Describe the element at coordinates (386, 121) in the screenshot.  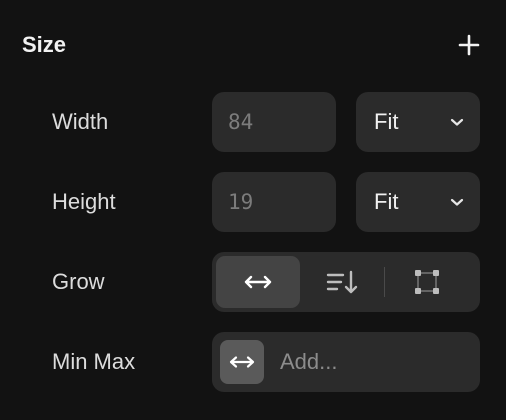
I see `width-mode-label: Fit` at that location.